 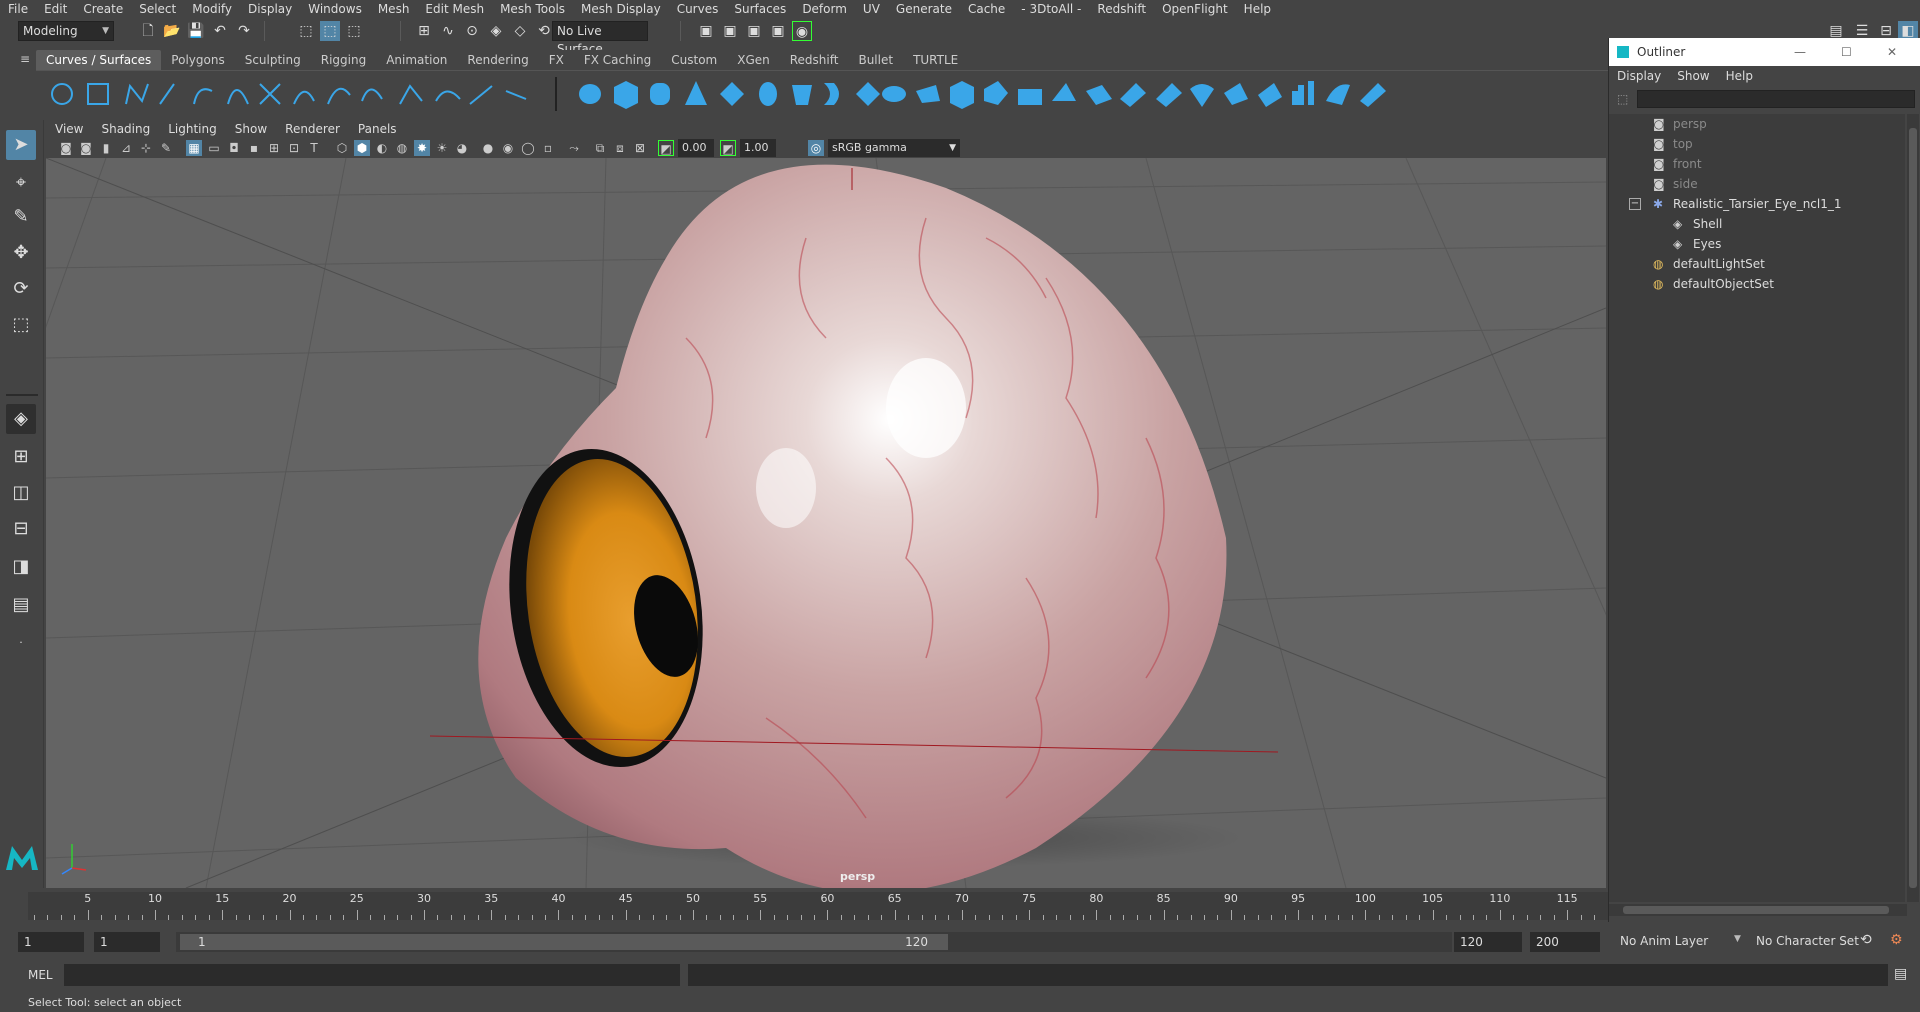 What do you see at coordinates (1866, 940) in the screenshot?
I see `auto-key-icon: ⟲` at bounding box center [1866, 940].